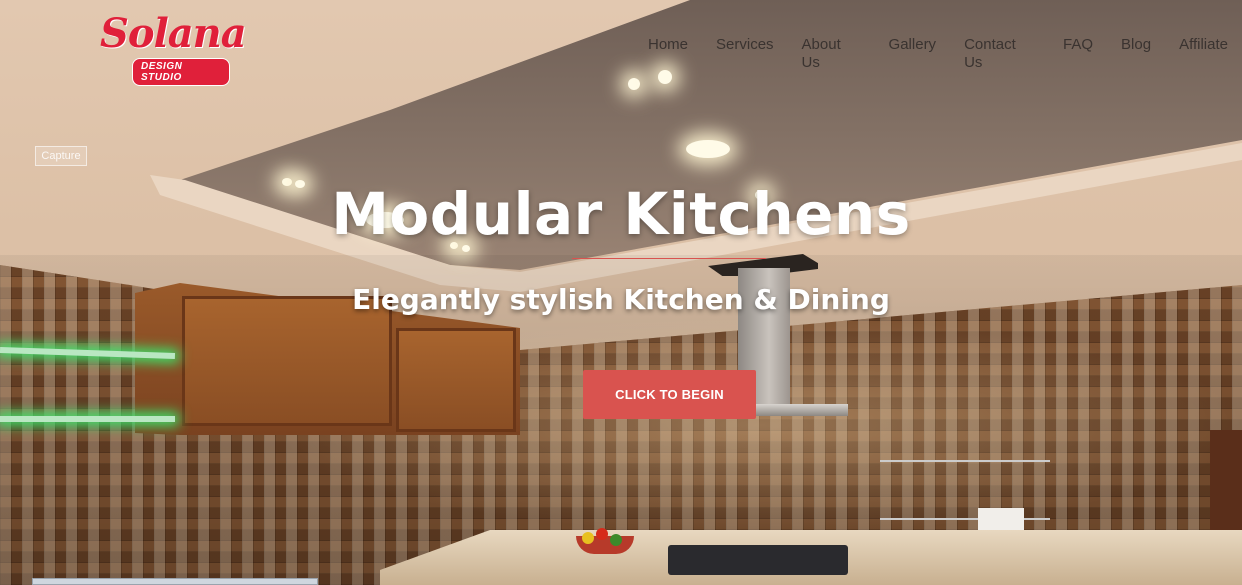 Image resolution: width=1242 pixels, height=585 pixels. What do you see at coordinates (621, 299) in the screenshot?
I see `hero-subtitle: Elegantly stylish Kitchen & Dining` at bounding box center [621, 299].